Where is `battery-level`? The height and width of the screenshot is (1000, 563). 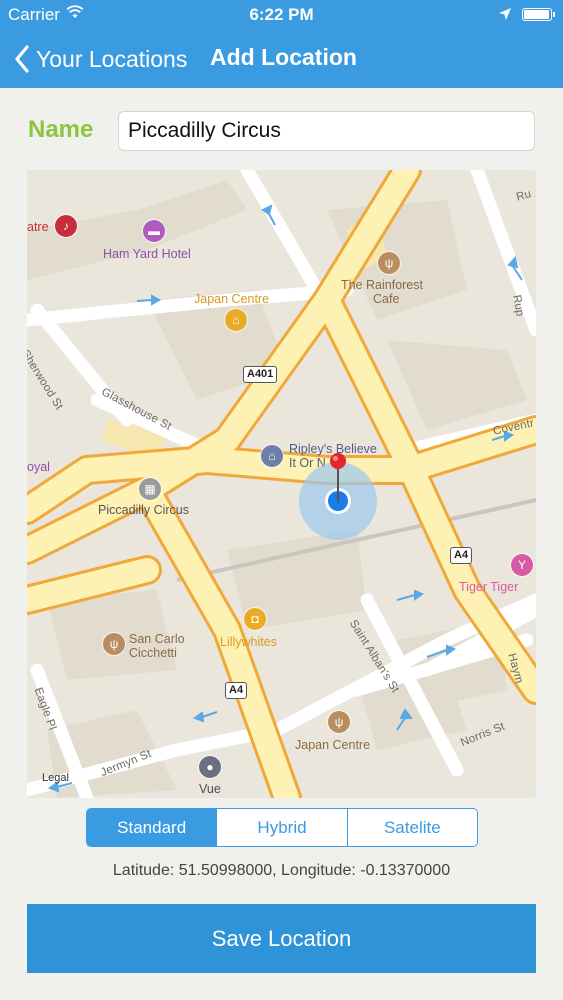
battery-level is located at coordinates (536, 14).